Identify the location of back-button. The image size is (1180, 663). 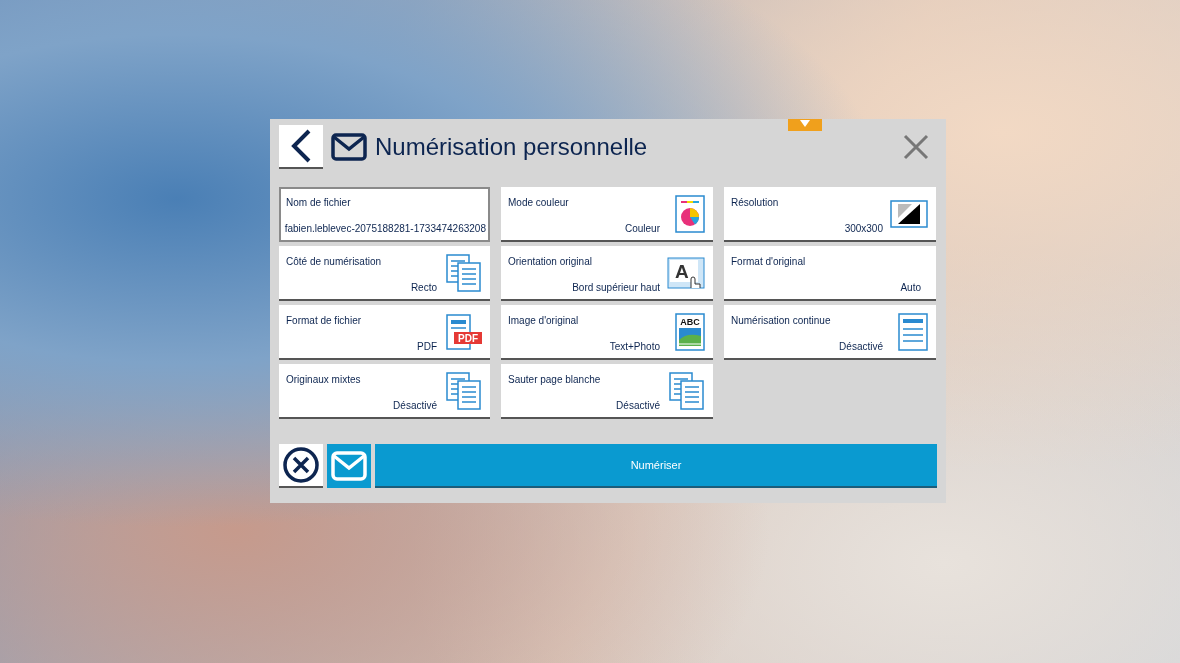
(301, 147).